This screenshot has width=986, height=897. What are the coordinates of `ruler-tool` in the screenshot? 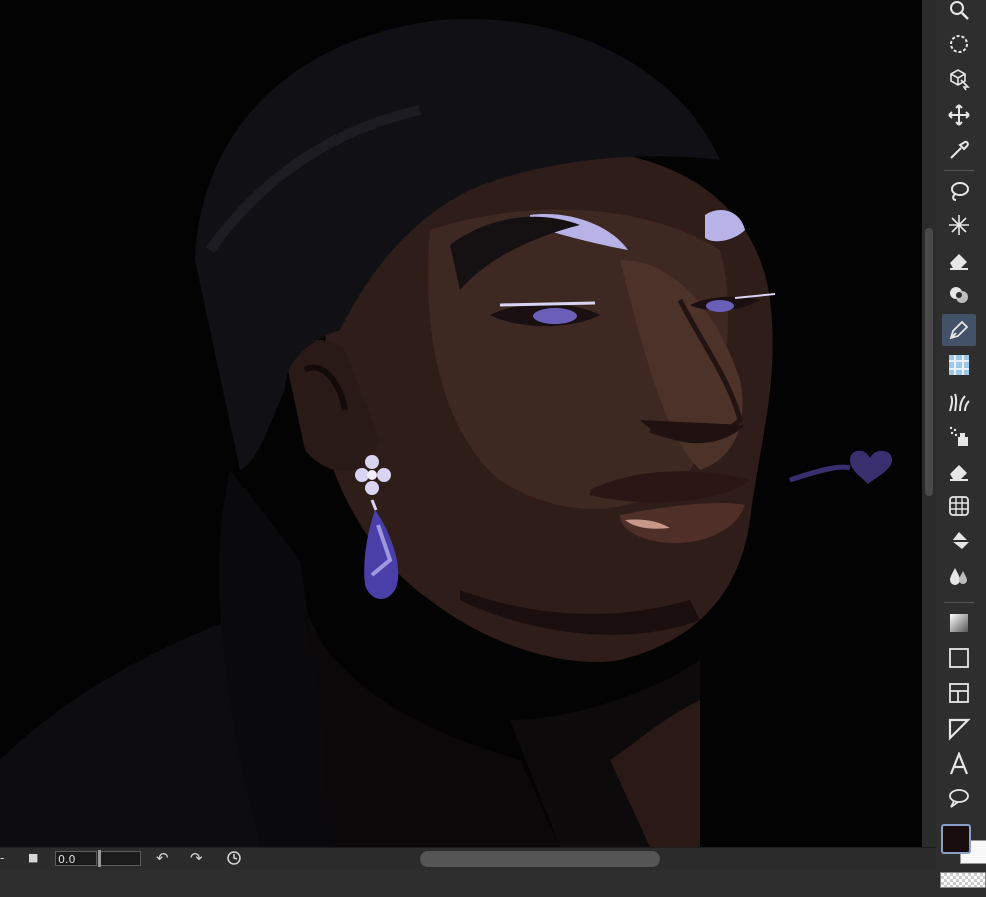 It's located at (959, 729).